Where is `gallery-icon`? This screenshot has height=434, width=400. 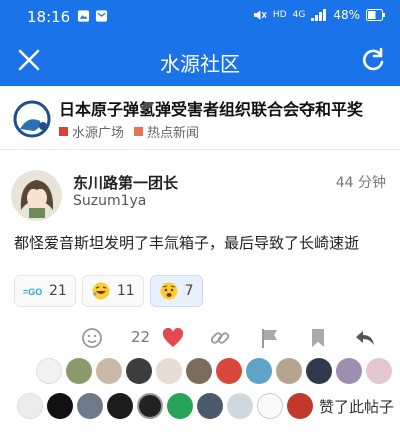
gallery-icon is located at coordinates (83, 16).